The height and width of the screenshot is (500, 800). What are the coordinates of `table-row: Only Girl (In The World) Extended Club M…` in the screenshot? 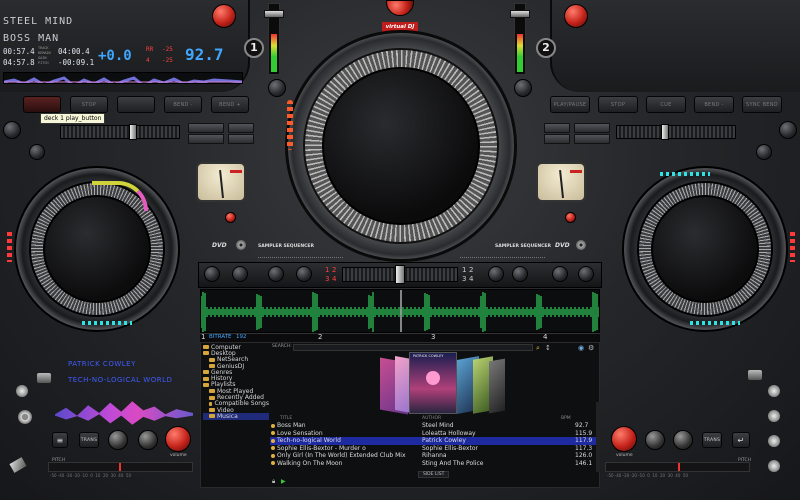 It's located at (433, 456).